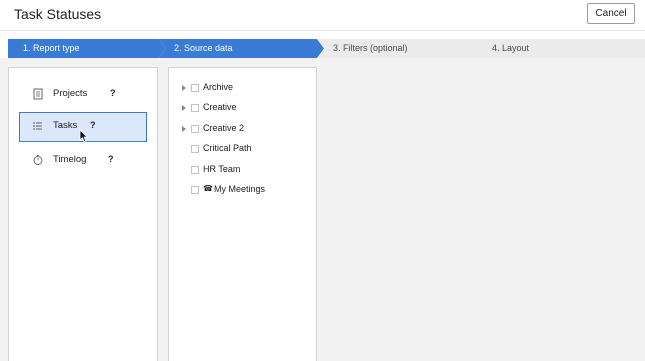 This screenshot has width=645, height=361. What do you see at coordinates (511, 48) in the screenshot?
I see `step-label: 4. Layout` at bounding box center [511, 48].